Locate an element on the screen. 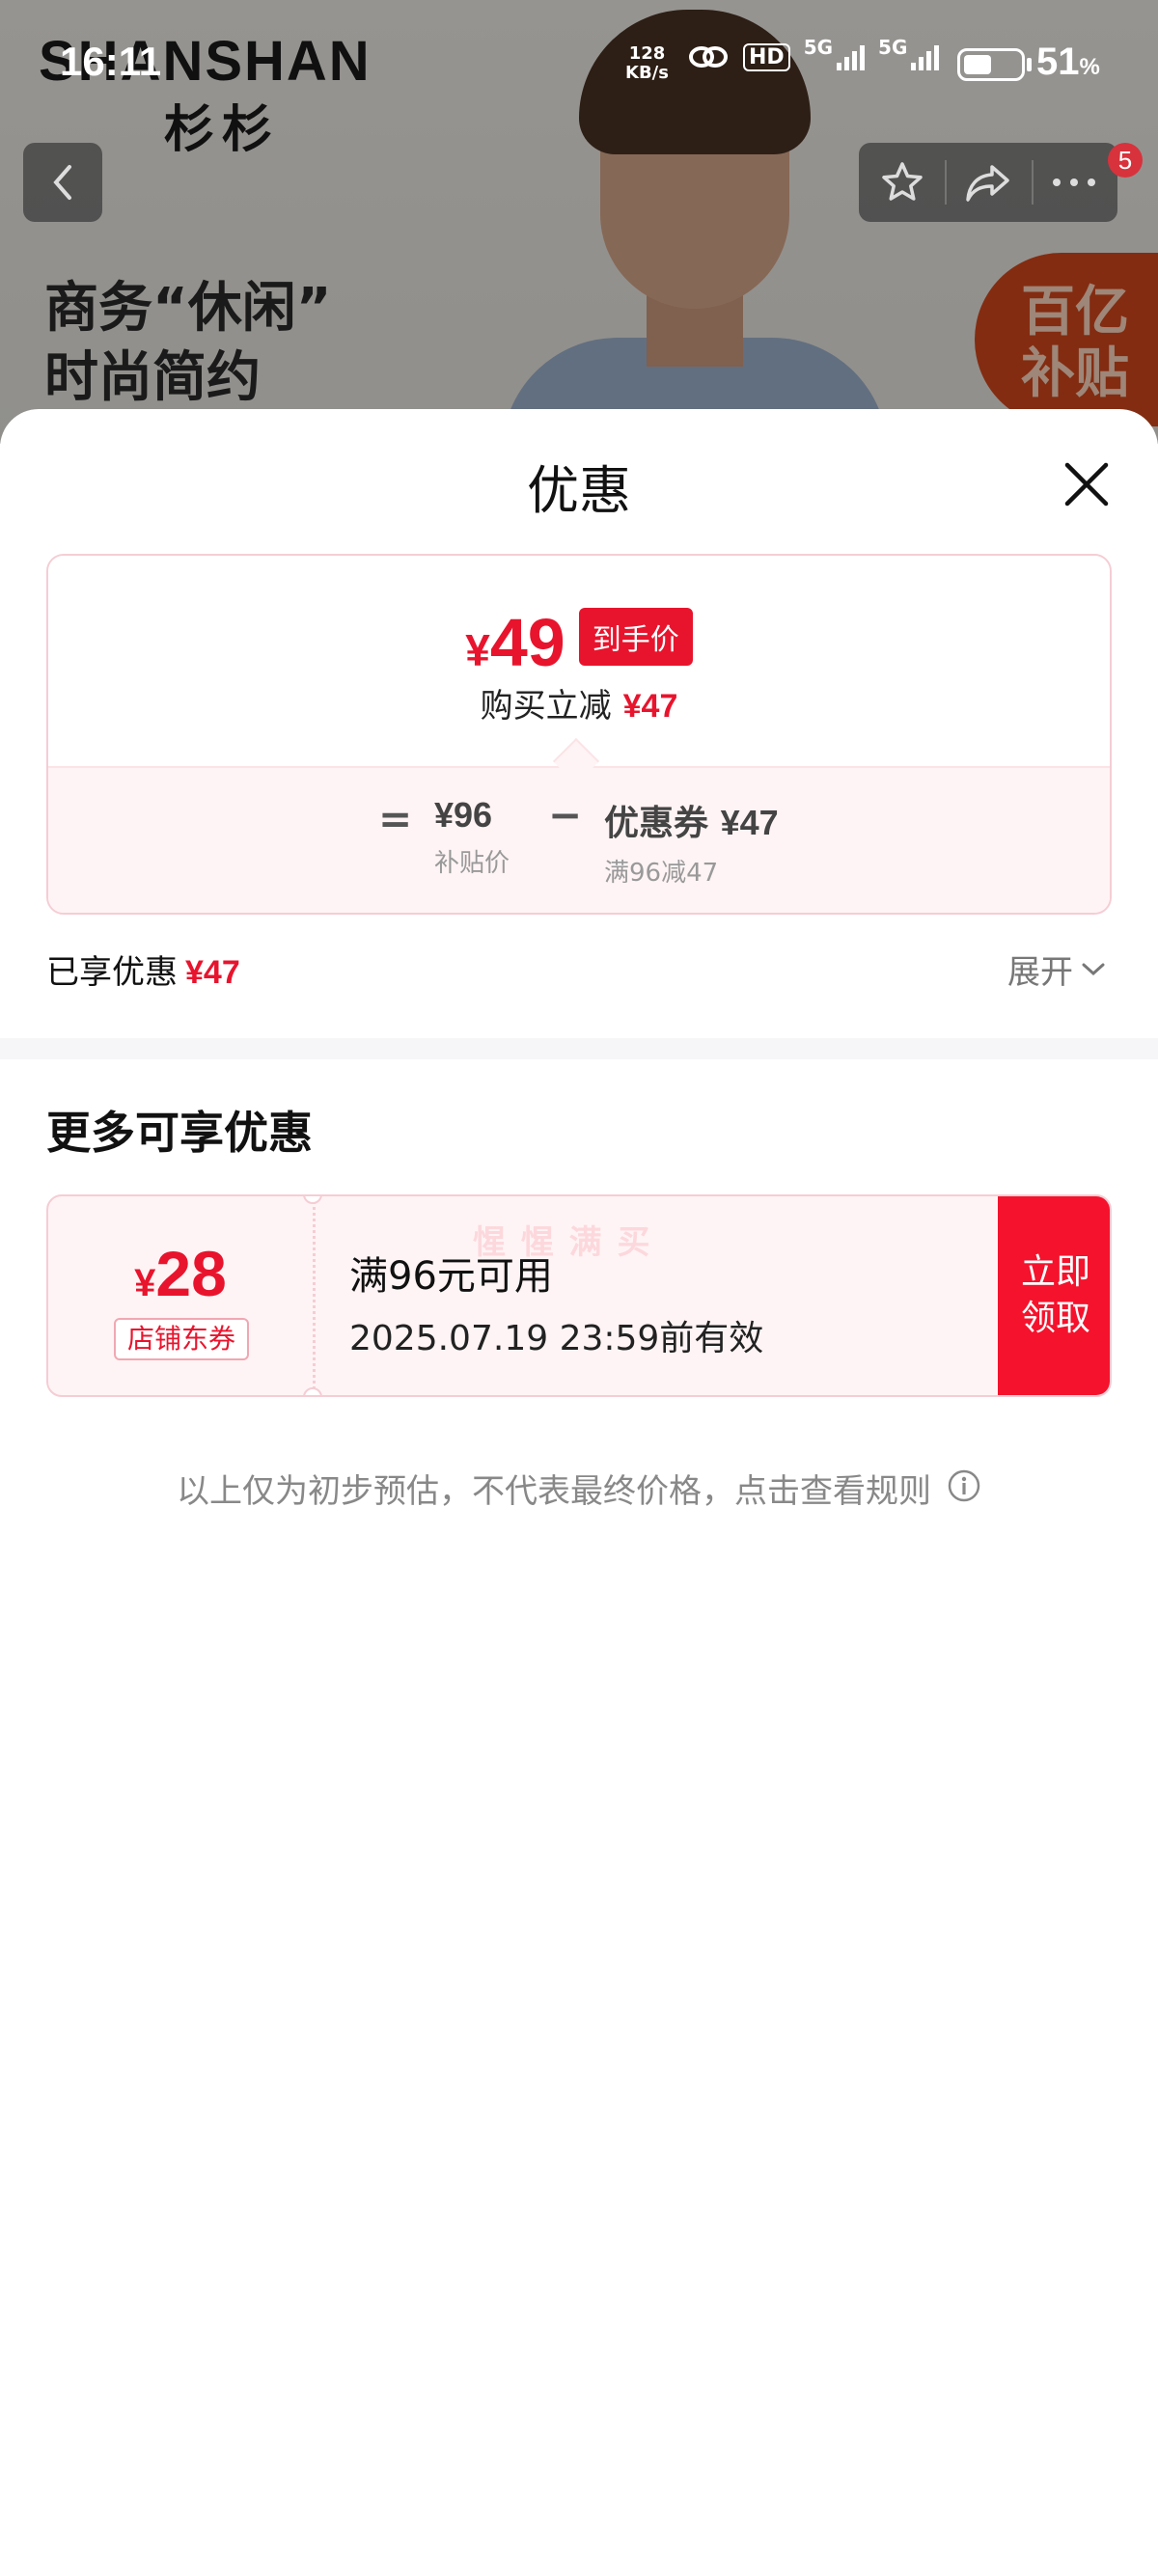 The width and height of the screenshot is (1158, 2576). favorite-button is located at coordinates (902, 182).